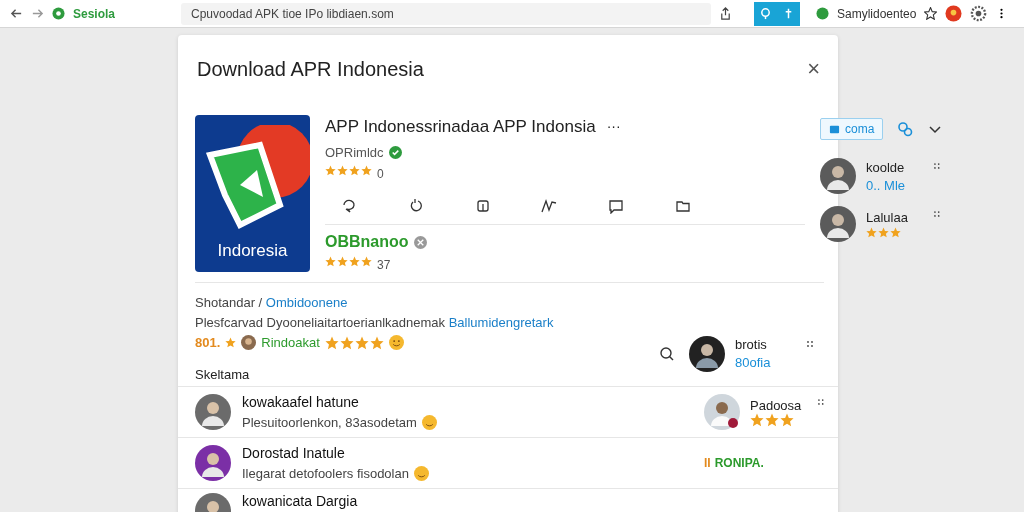  I want to click on avatar-icon, so click(954, 13).